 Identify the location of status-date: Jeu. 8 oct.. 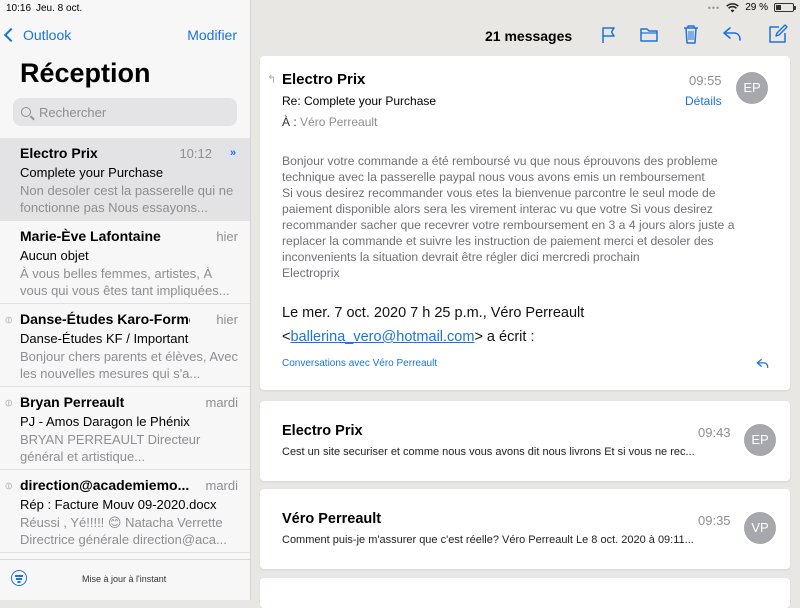
(59, 8).